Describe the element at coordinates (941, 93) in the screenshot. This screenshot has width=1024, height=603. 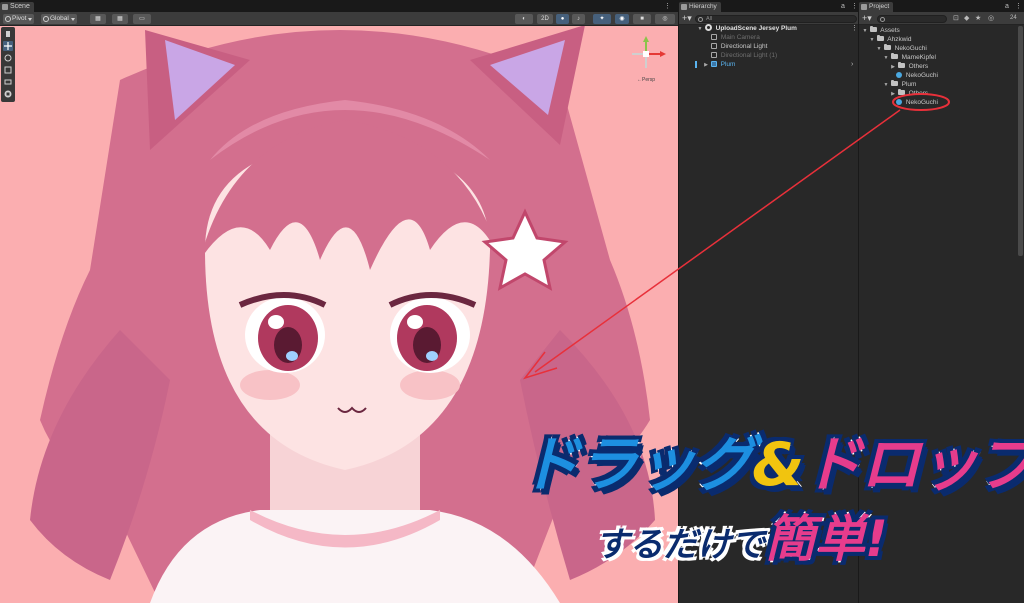
I see `project-tree-plum-others: ▶ Others` at that location.